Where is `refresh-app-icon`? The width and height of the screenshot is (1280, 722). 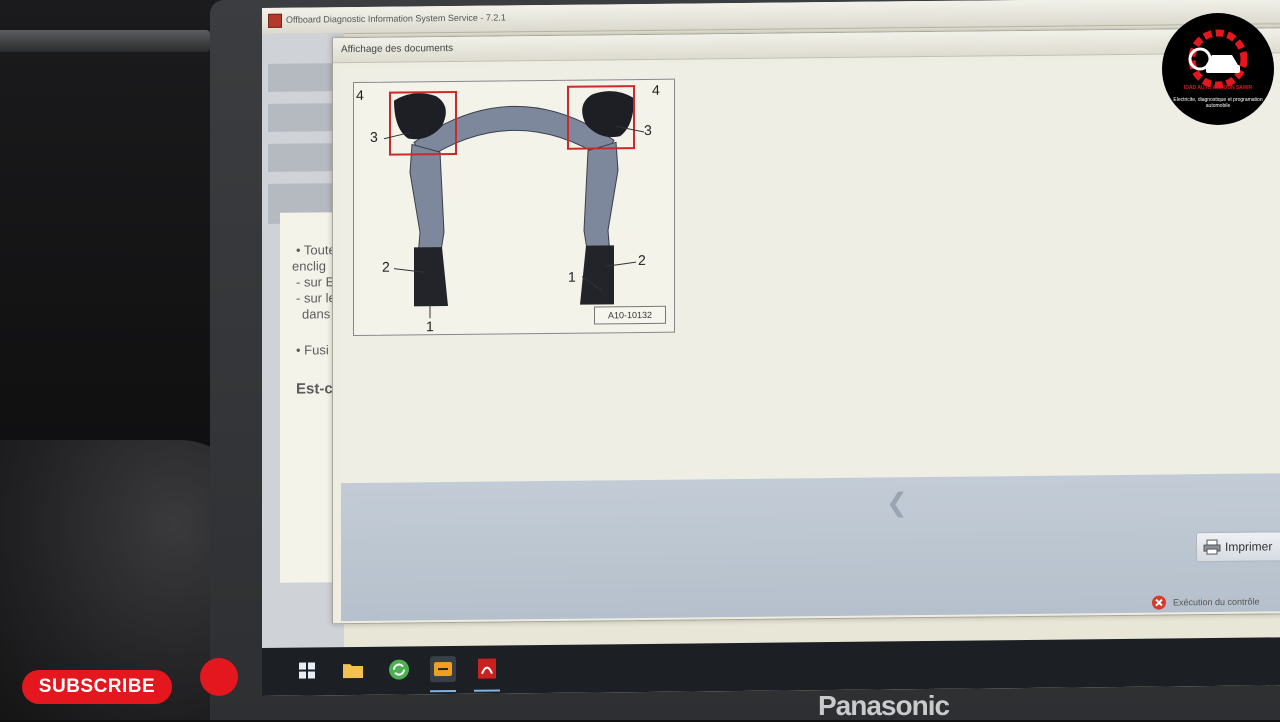
refresh-app-icon is located at coordinates (399, 669).